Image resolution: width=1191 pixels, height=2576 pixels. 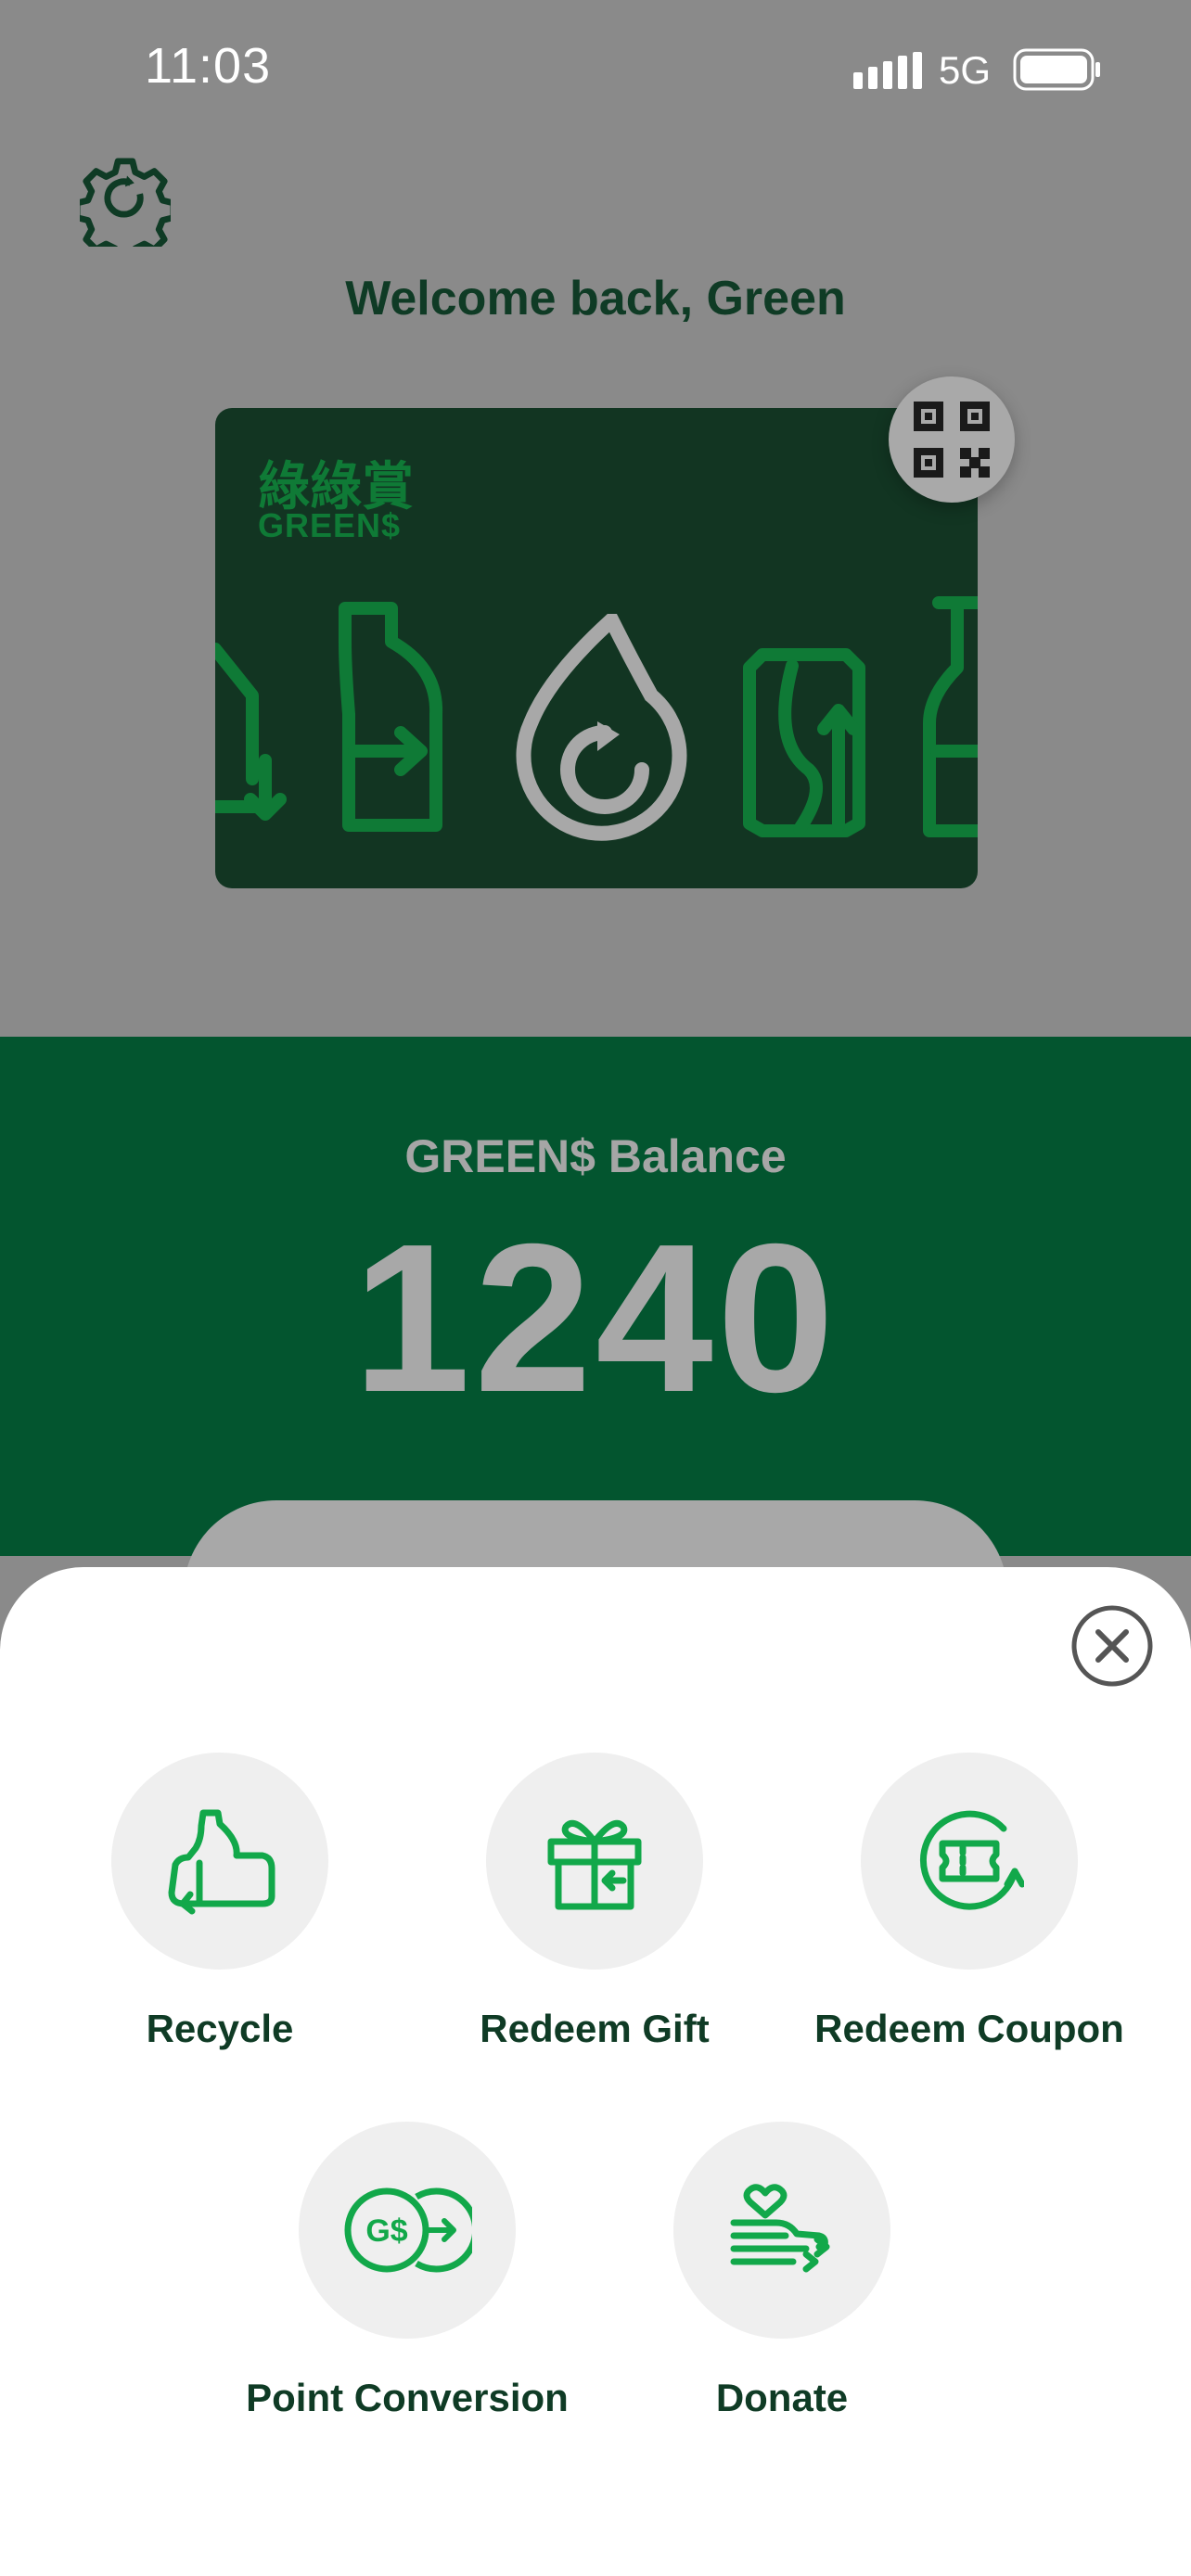 I want to click on redeem-gift-button, so click(x=594, y=1861).